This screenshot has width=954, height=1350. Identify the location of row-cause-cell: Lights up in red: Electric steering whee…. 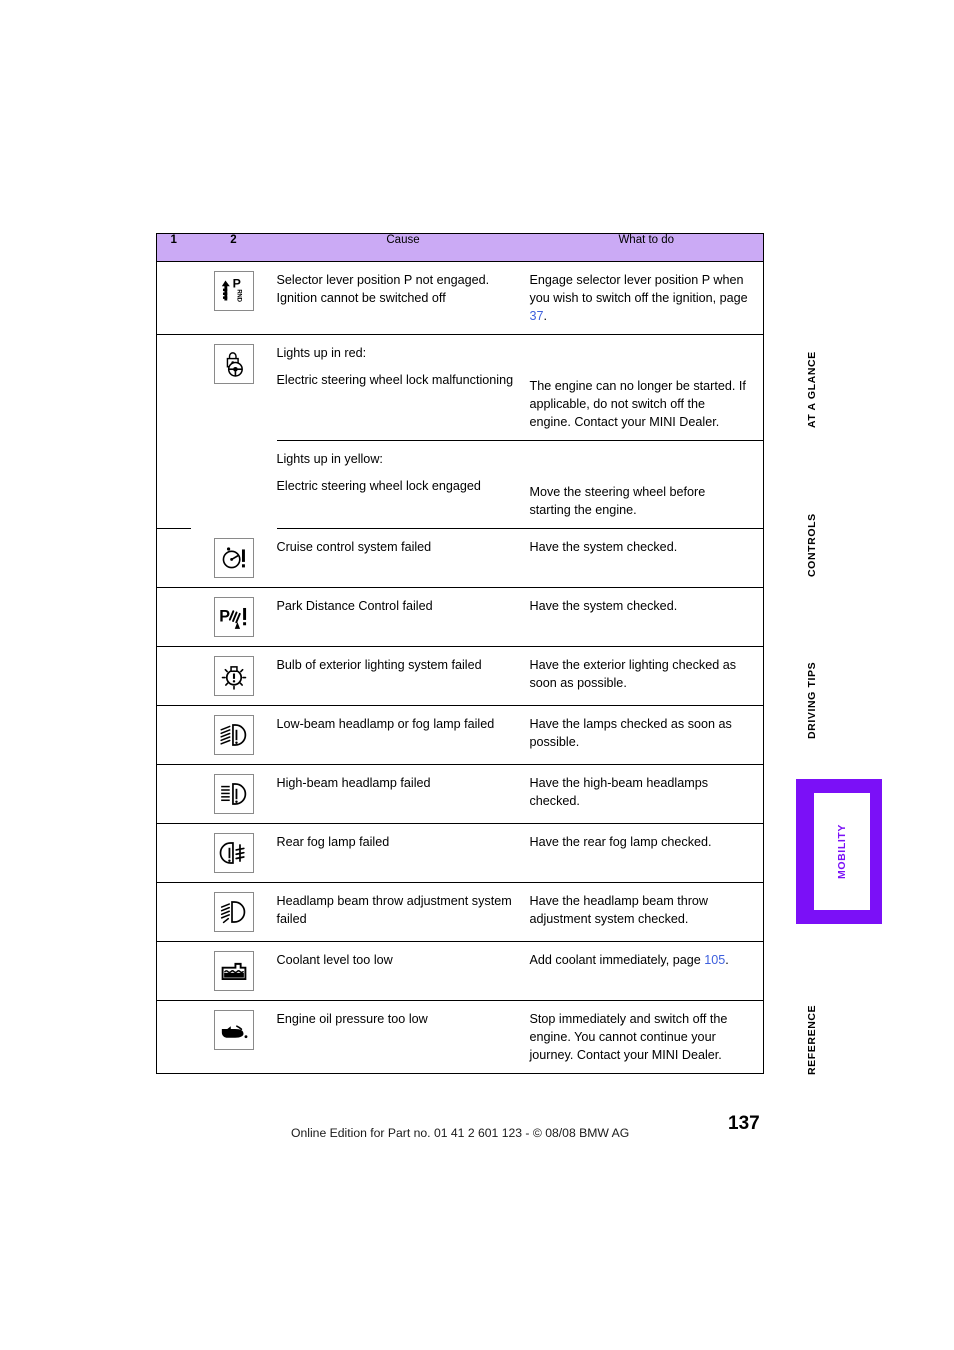
(403, 388).